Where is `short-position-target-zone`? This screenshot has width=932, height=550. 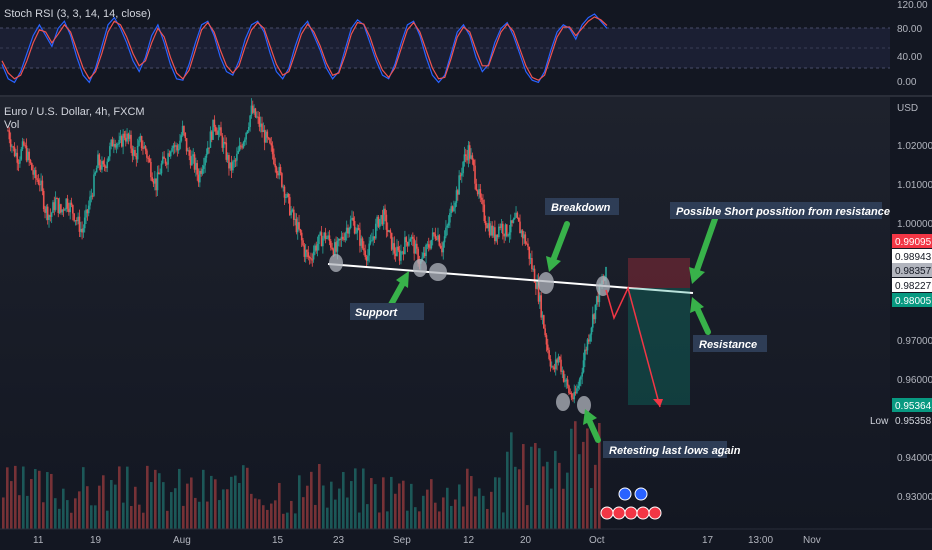
short-position-target-zone is located at coordinates (659, 346).